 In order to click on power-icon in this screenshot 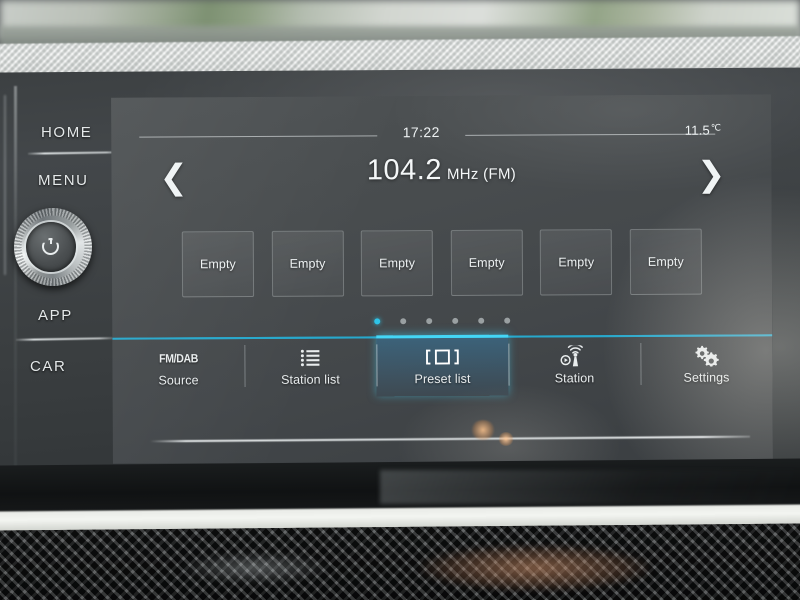, I will do `click(50, 246)`.